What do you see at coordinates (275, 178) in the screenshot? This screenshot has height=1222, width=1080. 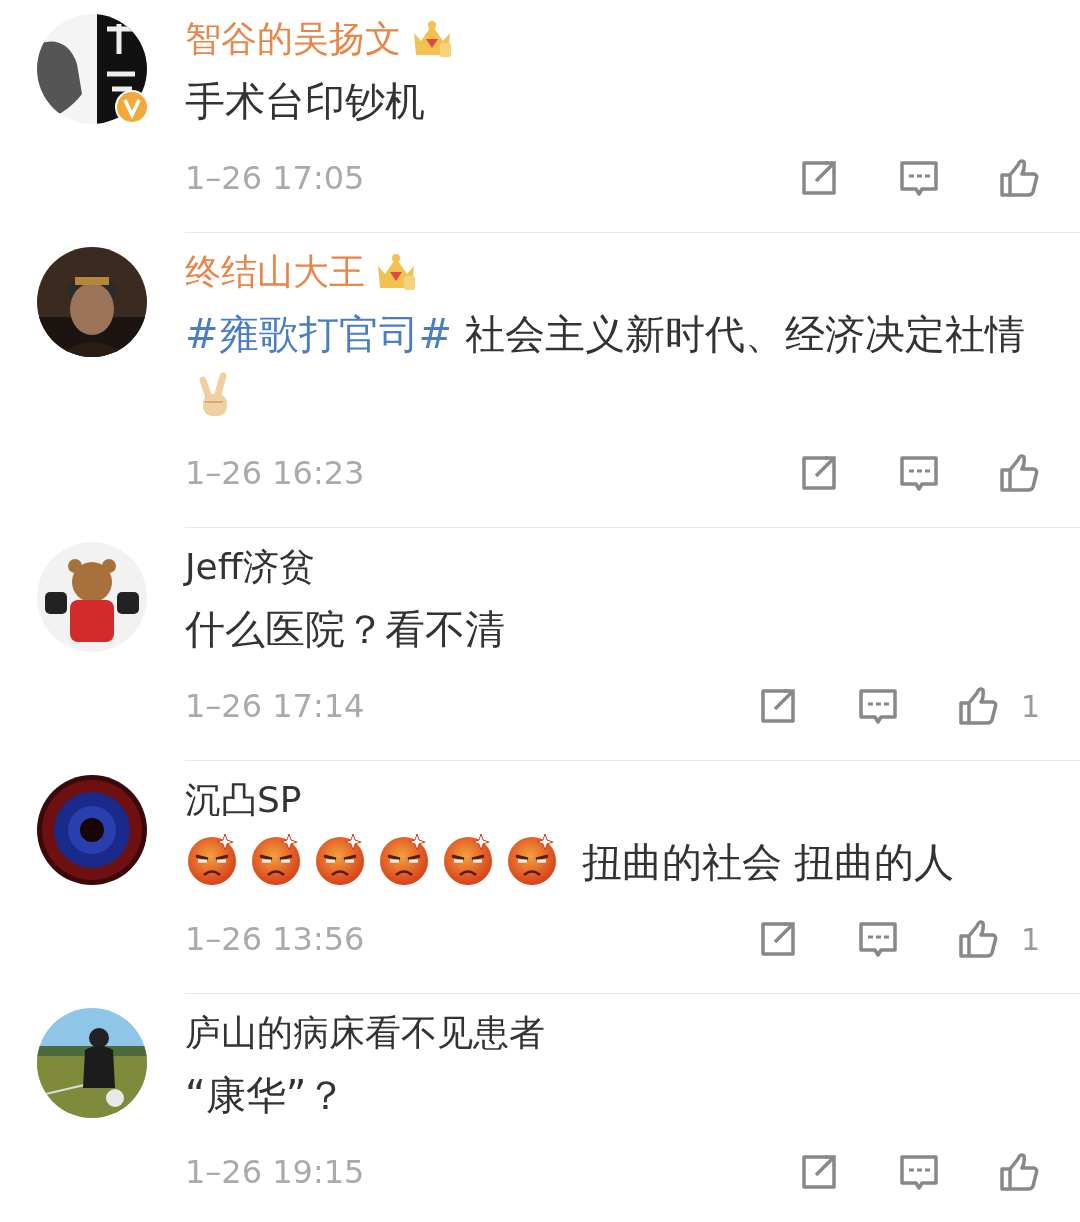 I see `comment-time: 1–26 17:05` at bounding box center [275, 178].